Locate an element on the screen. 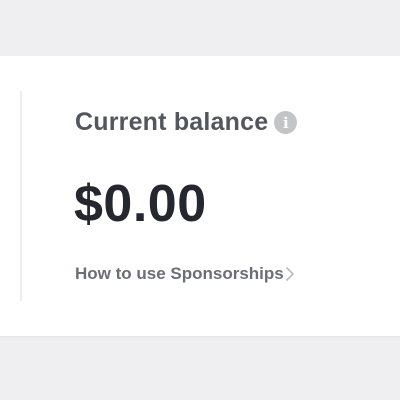 The image size is (400, 400). card-divider is located at coordinates (21, 196).